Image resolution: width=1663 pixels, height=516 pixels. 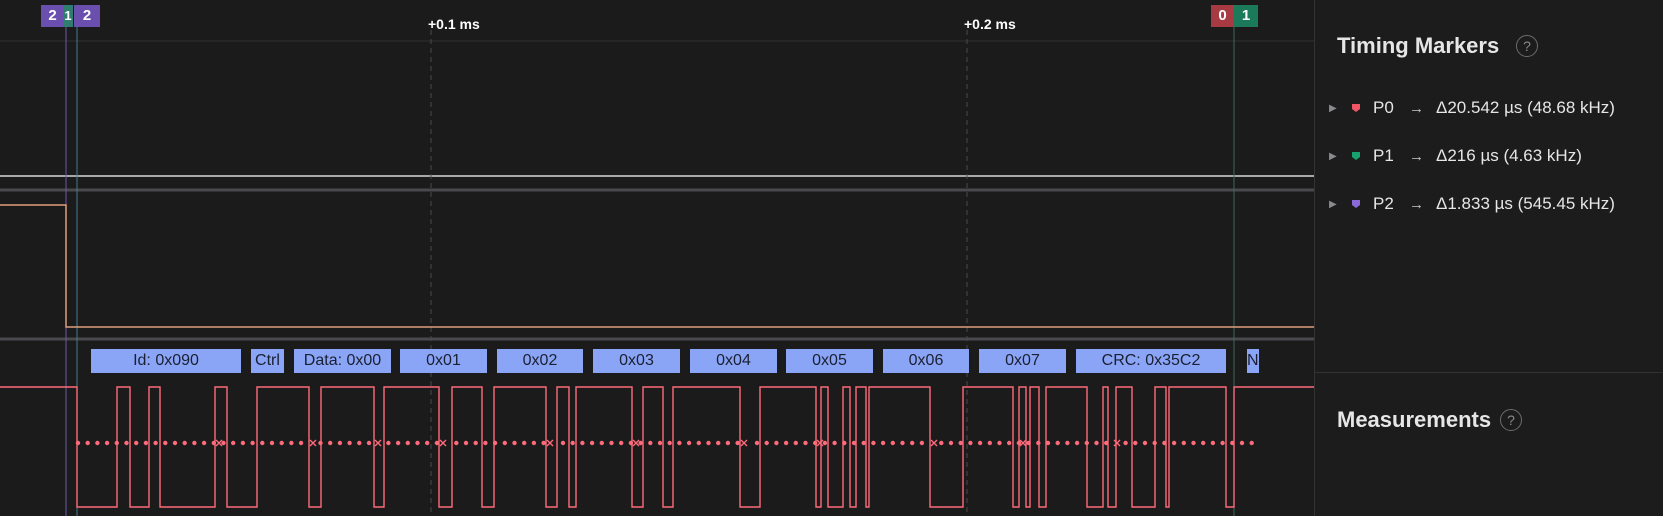 I want to click on packet-byte-05: 0x05, so click(x=829, y=361).